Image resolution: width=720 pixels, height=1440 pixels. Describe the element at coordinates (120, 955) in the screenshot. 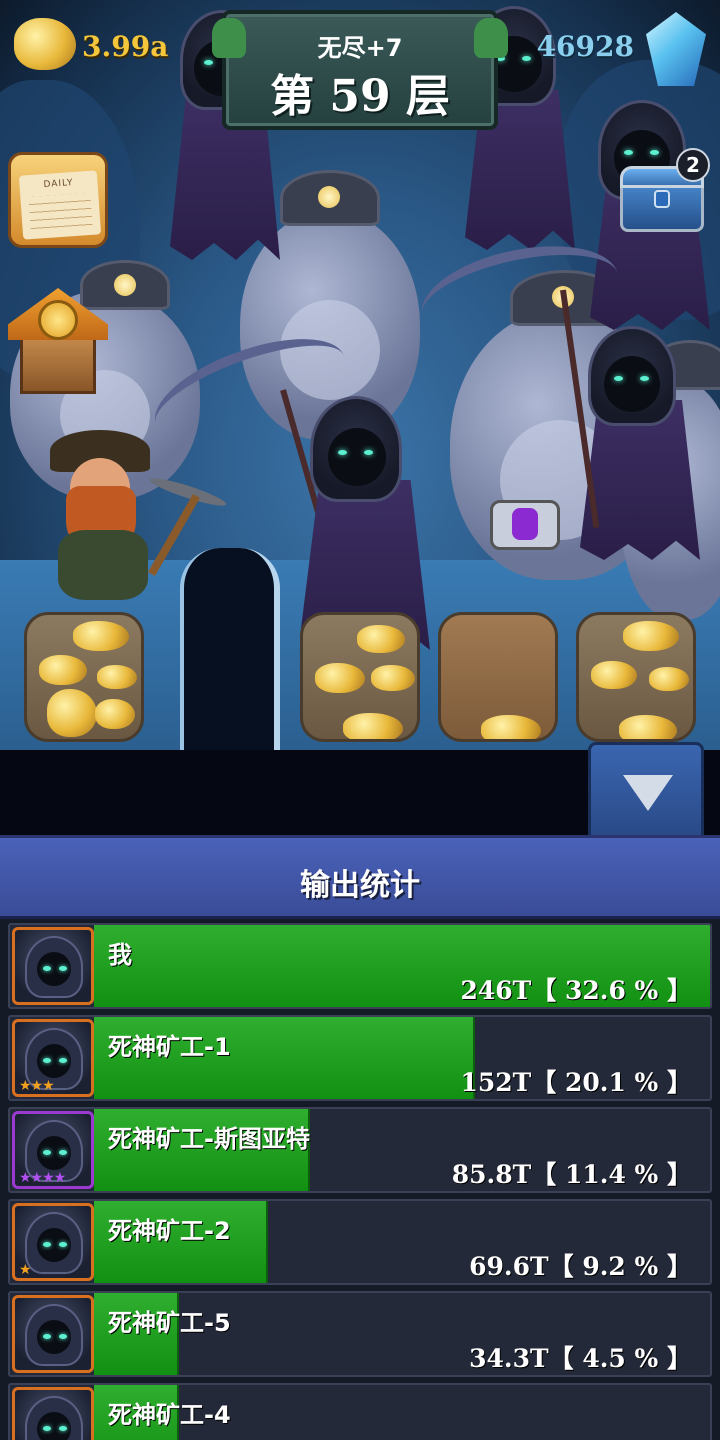

I see `miner-name: 我` at that location.